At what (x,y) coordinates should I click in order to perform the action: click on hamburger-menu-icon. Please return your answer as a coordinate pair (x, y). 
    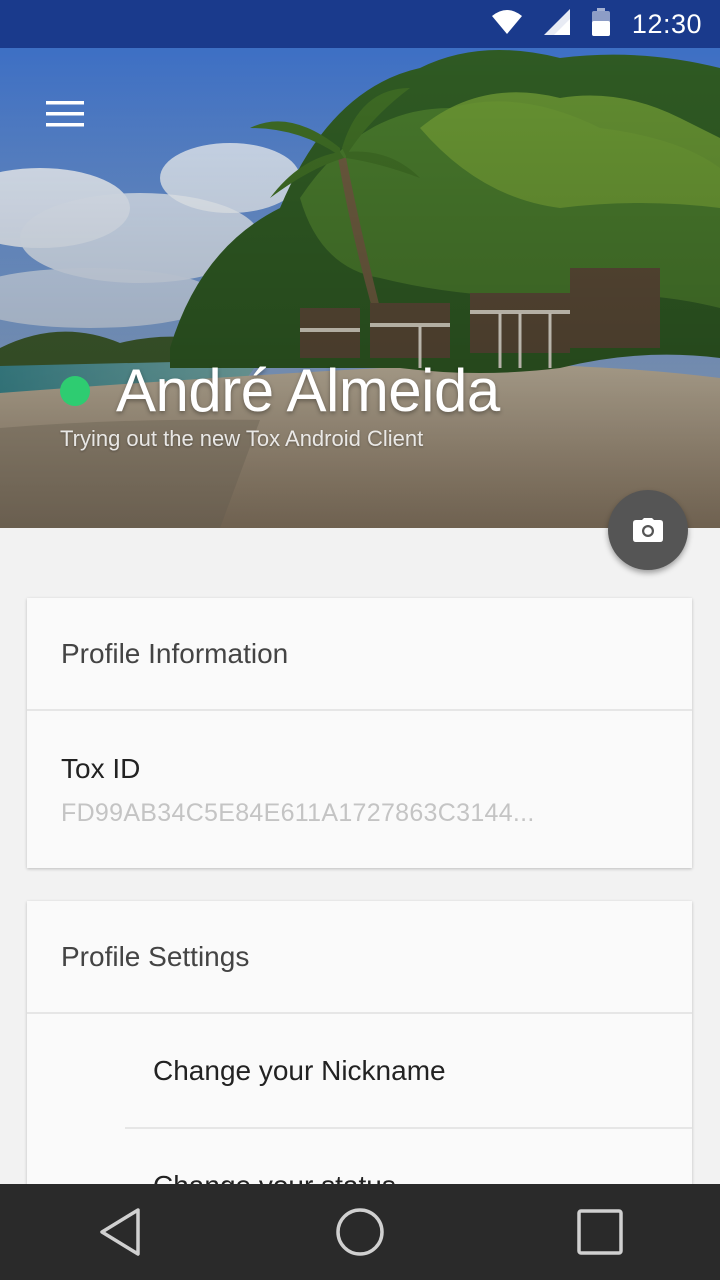
    Looking at the image, I should click on (65, 114).